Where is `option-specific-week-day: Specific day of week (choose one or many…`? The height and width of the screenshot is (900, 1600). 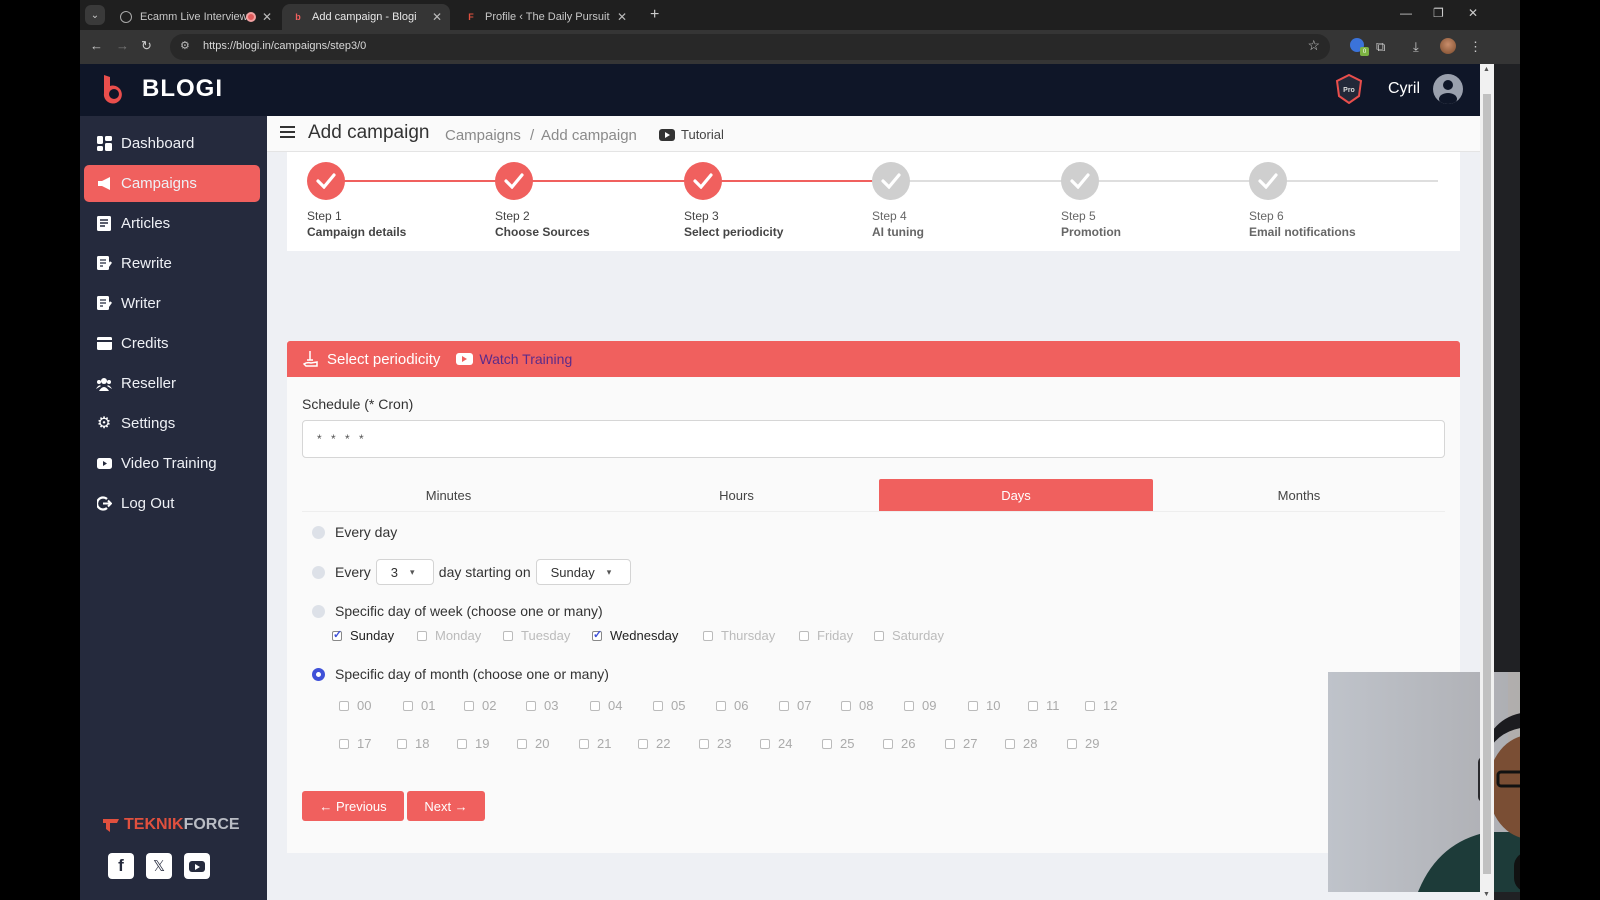
option-specific-week-day: Specific day of week (choose one or many… is located at coordinates (457, 611).